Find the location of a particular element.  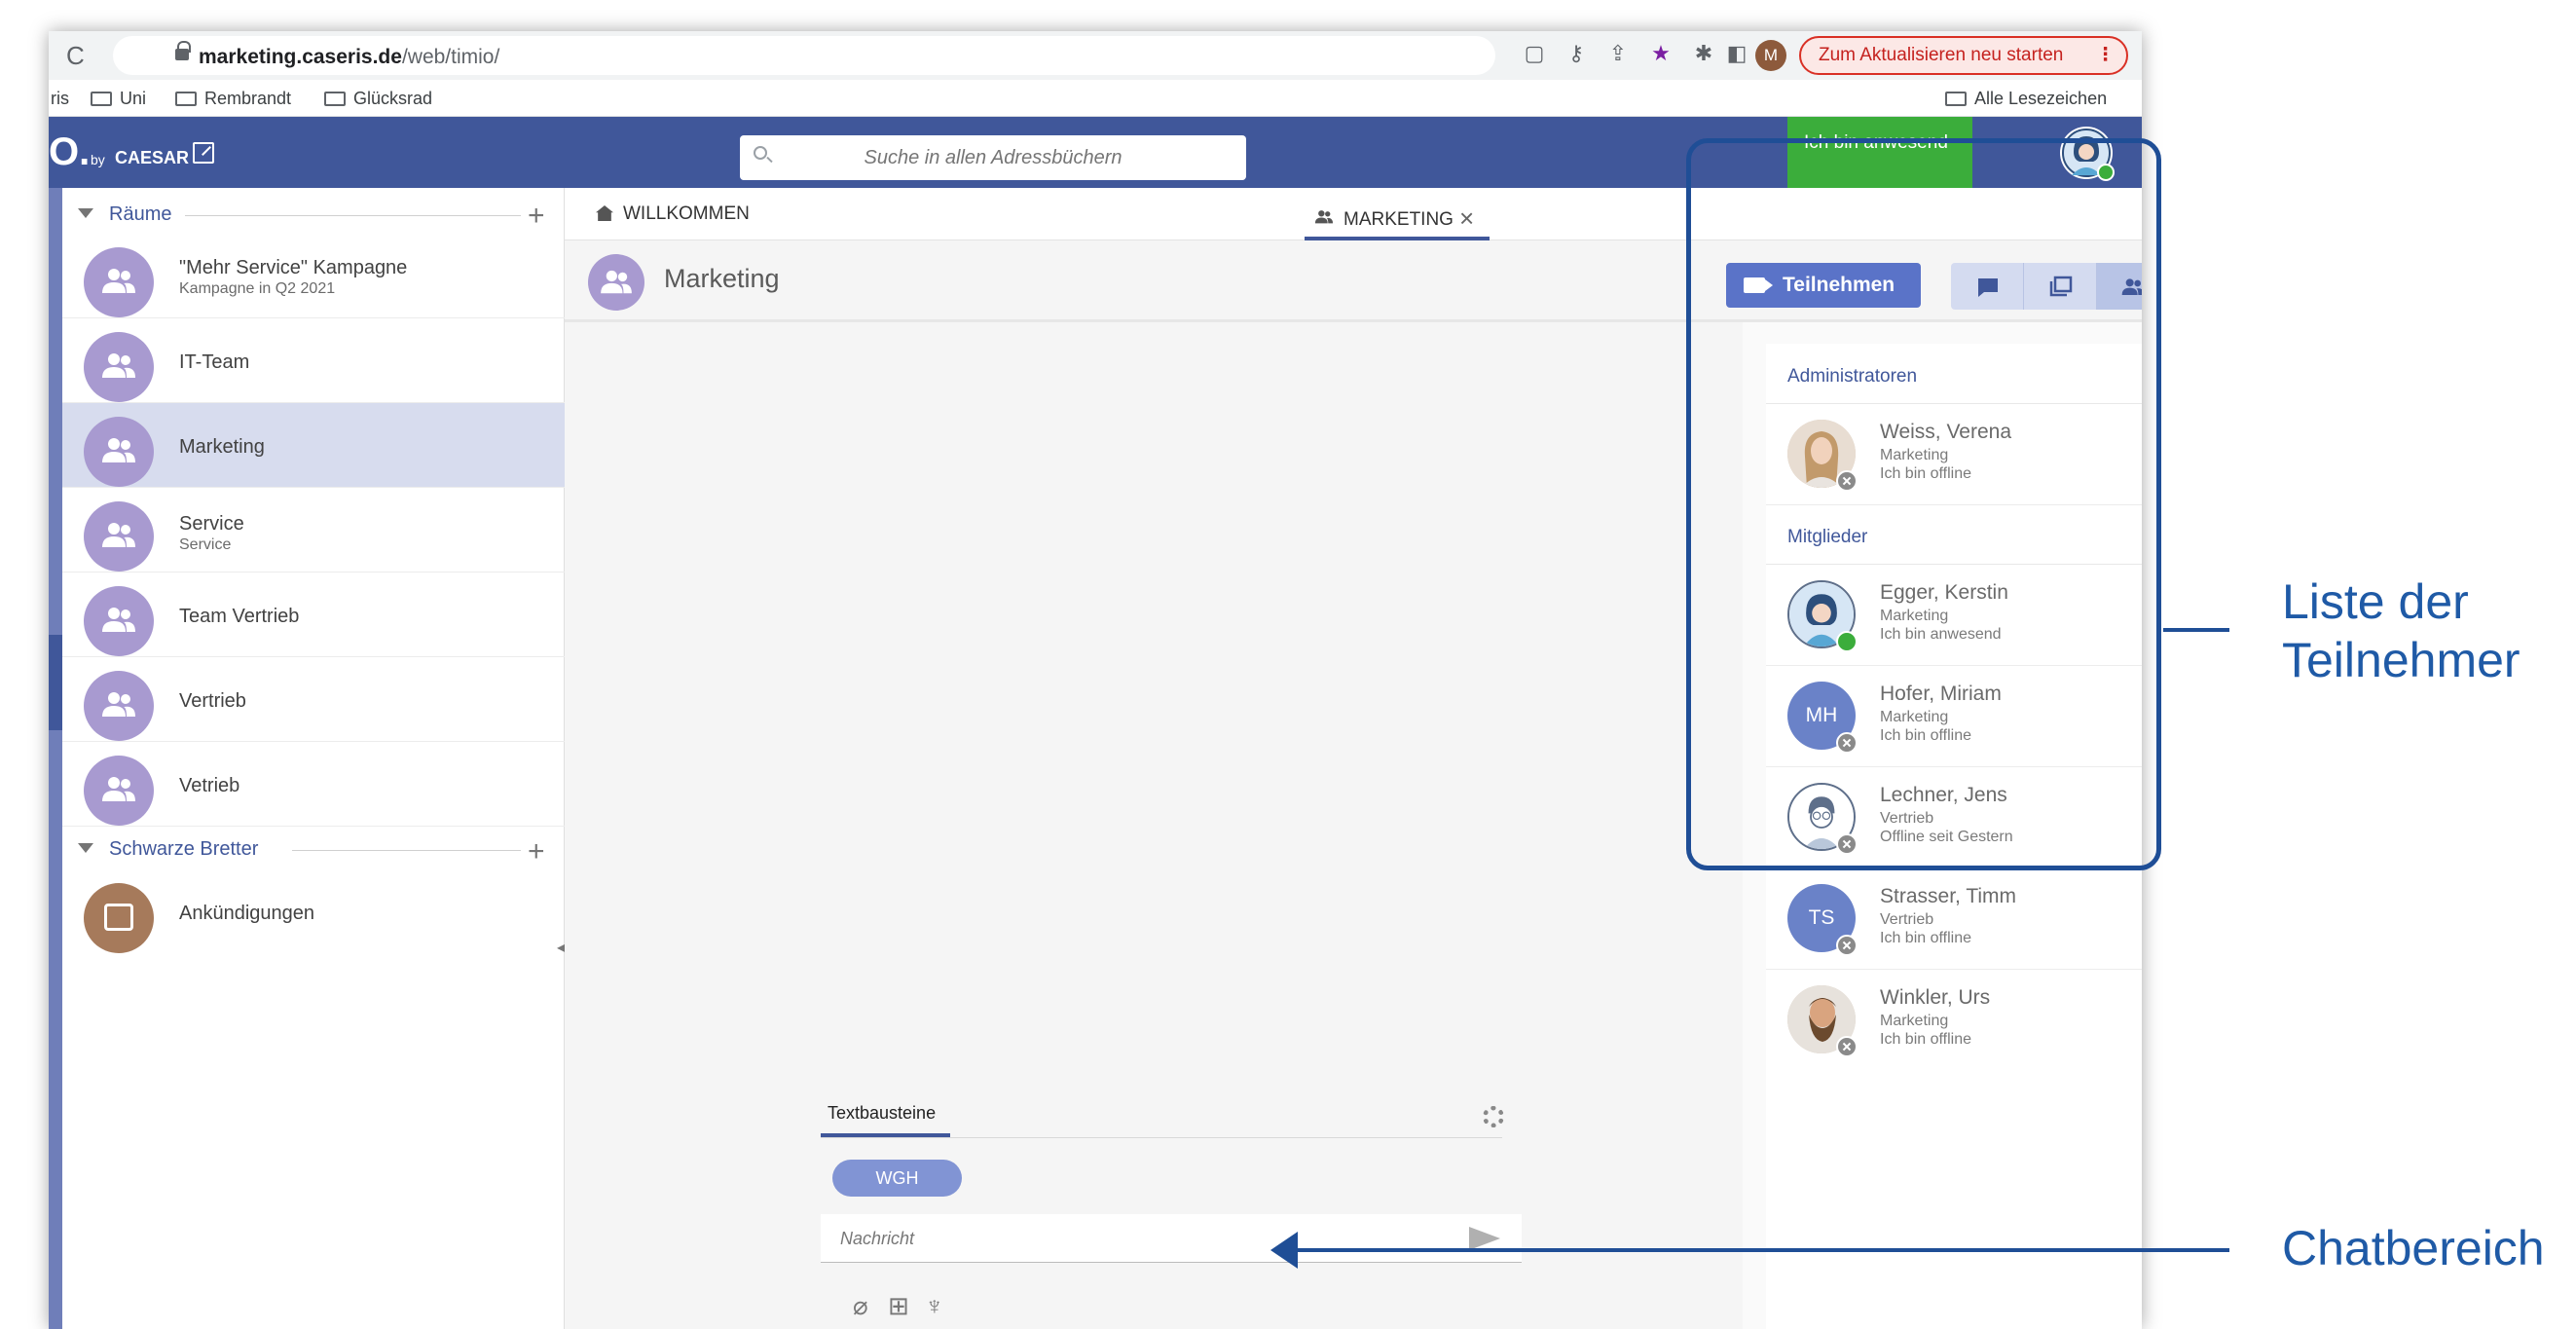

room-subtitle: Kampagne in Q2 2021 is located at coordinates (257, 288).